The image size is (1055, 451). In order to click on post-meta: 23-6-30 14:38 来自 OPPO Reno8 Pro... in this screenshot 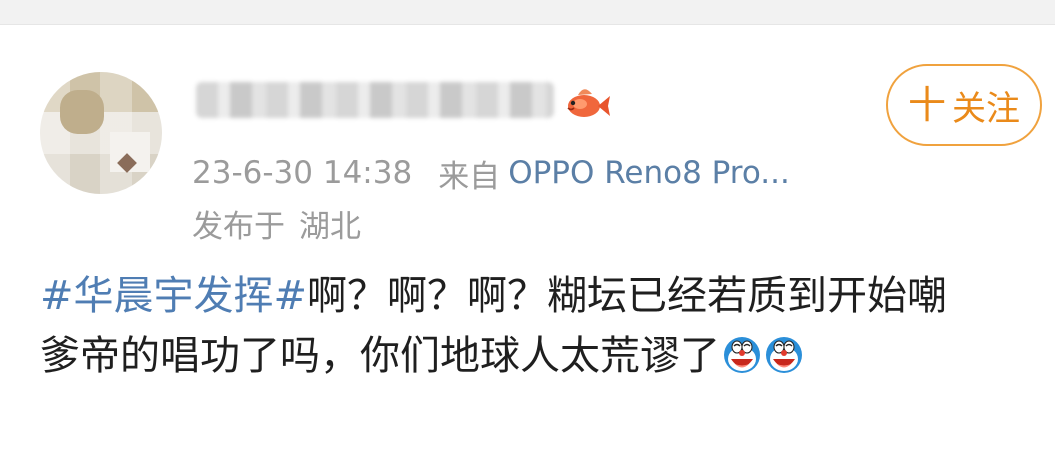, I will do `click(491, 174)`.